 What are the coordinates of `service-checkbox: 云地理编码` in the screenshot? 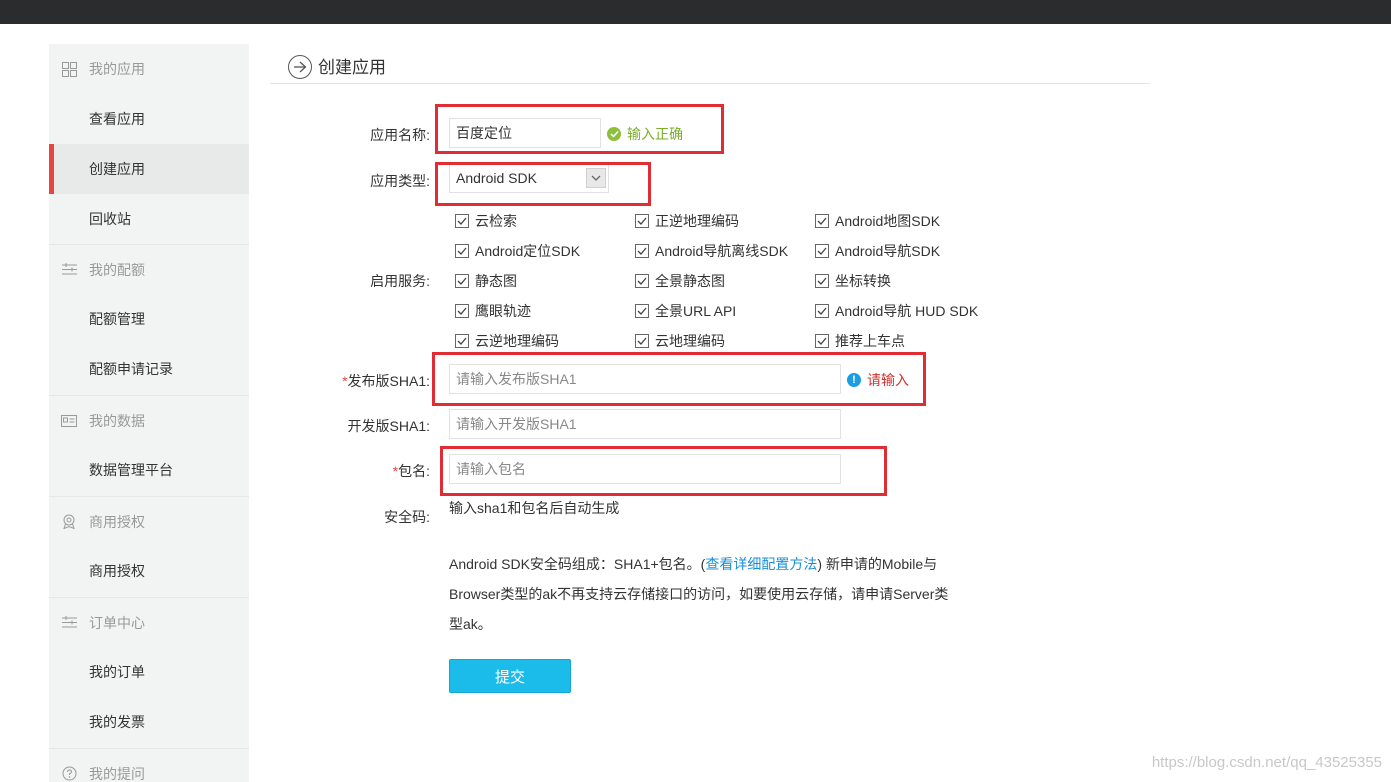 It's located at (680, 341).